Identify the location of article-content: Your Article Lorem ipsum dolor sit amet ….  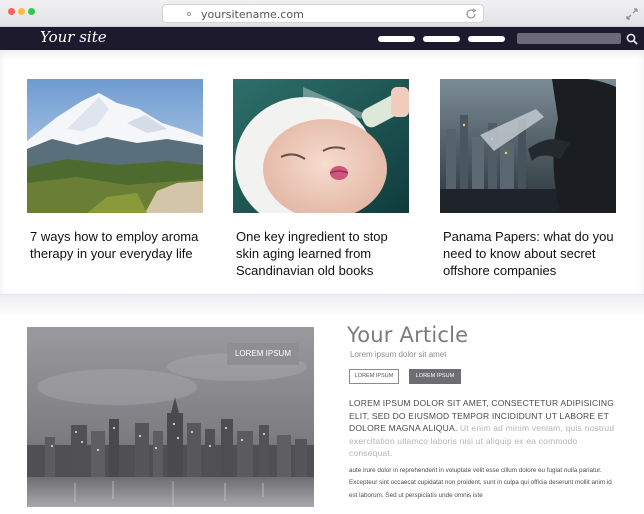
(482, 412).